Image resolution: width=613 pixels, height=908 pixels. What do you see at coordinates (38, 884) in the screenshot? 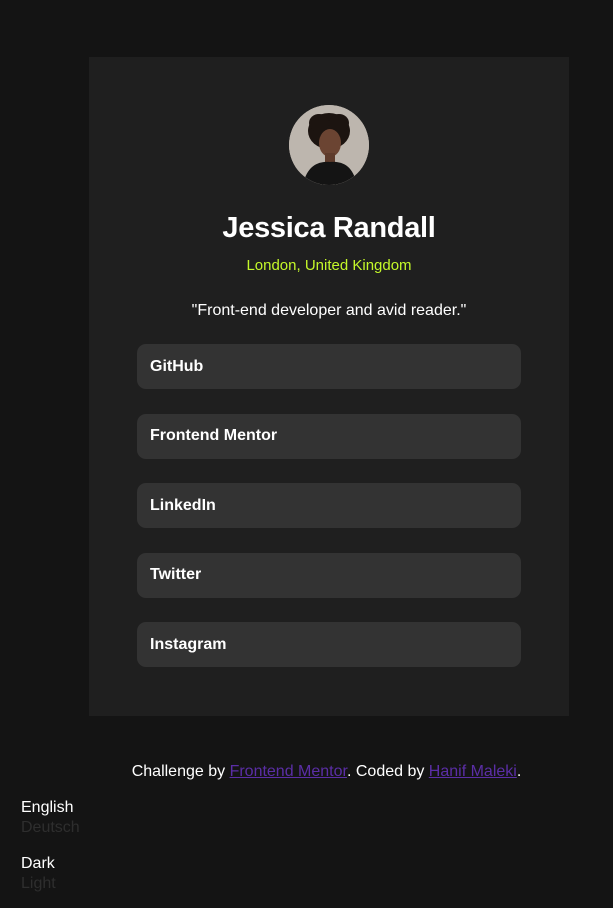
I see `theme-option-light: Light` at bounding box center [38, 884].